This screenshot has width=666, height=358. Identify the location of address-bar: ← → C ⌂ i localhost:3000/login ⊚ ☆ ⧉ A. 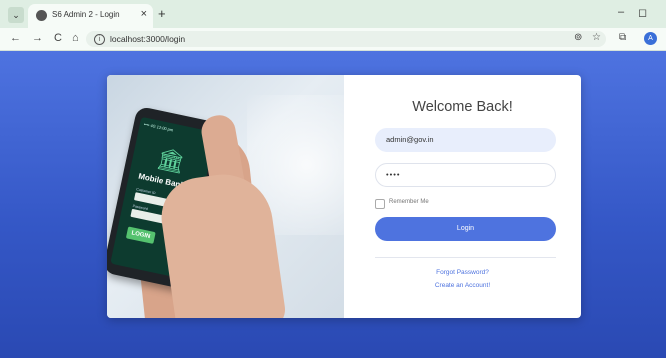
(333, 39).